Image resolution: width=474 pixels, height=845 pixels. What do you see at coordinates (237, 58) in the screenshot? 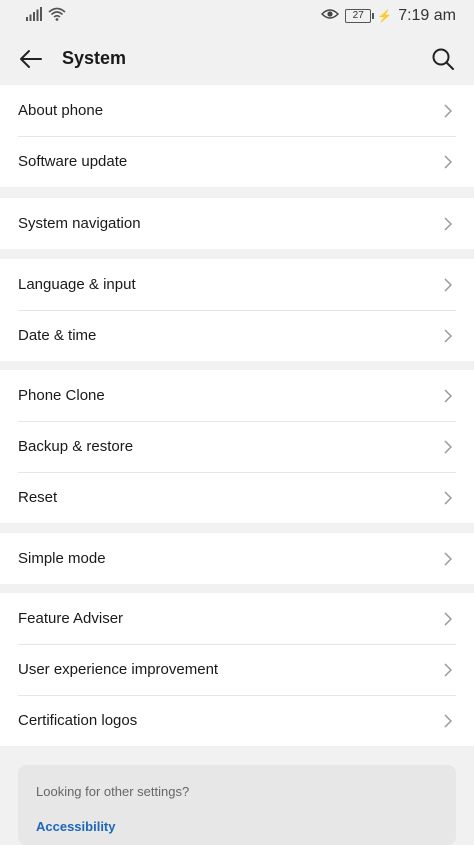
I see `app-bar: System` at bounding box center [237, 58].